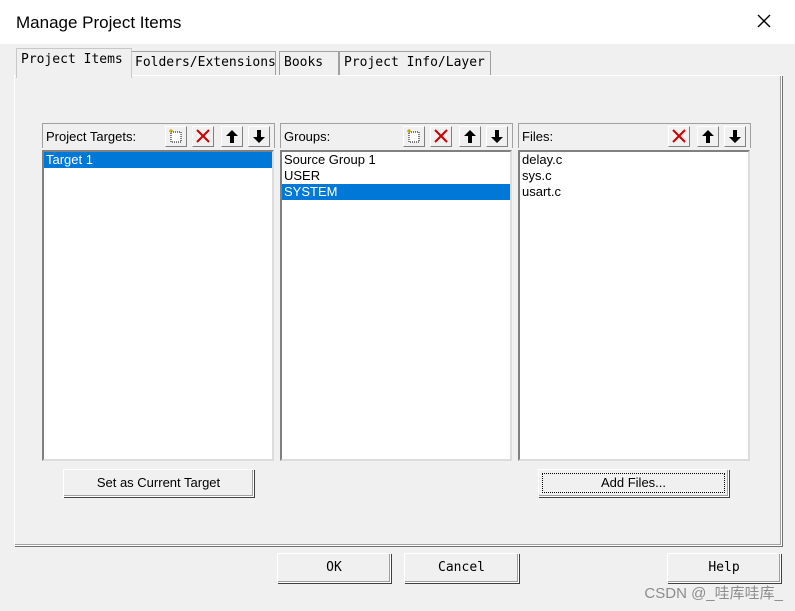 The image size is (795, 611). Describe the element at coordinates (396, 176) in the screenshot. I see `list-item: USER` at that location.